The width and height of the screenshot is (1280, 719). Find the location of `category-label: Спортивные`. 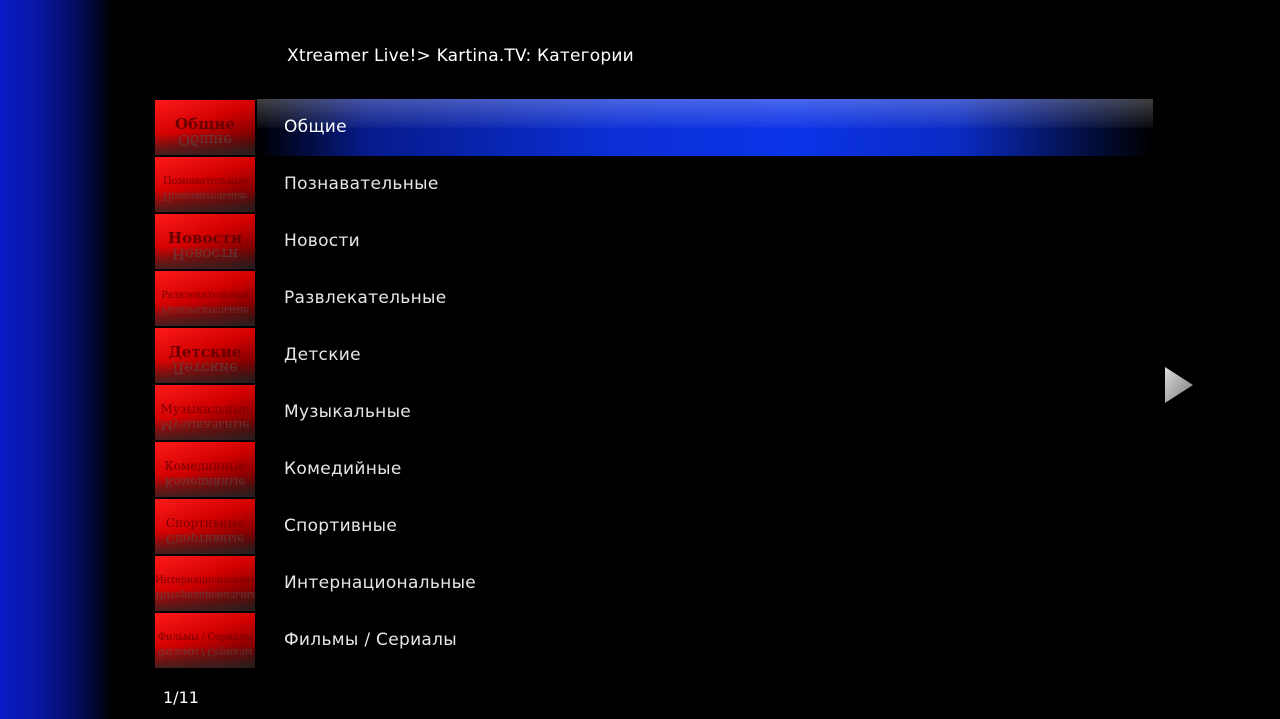

category-label: Спортивные is located at coordinates (341, 526).